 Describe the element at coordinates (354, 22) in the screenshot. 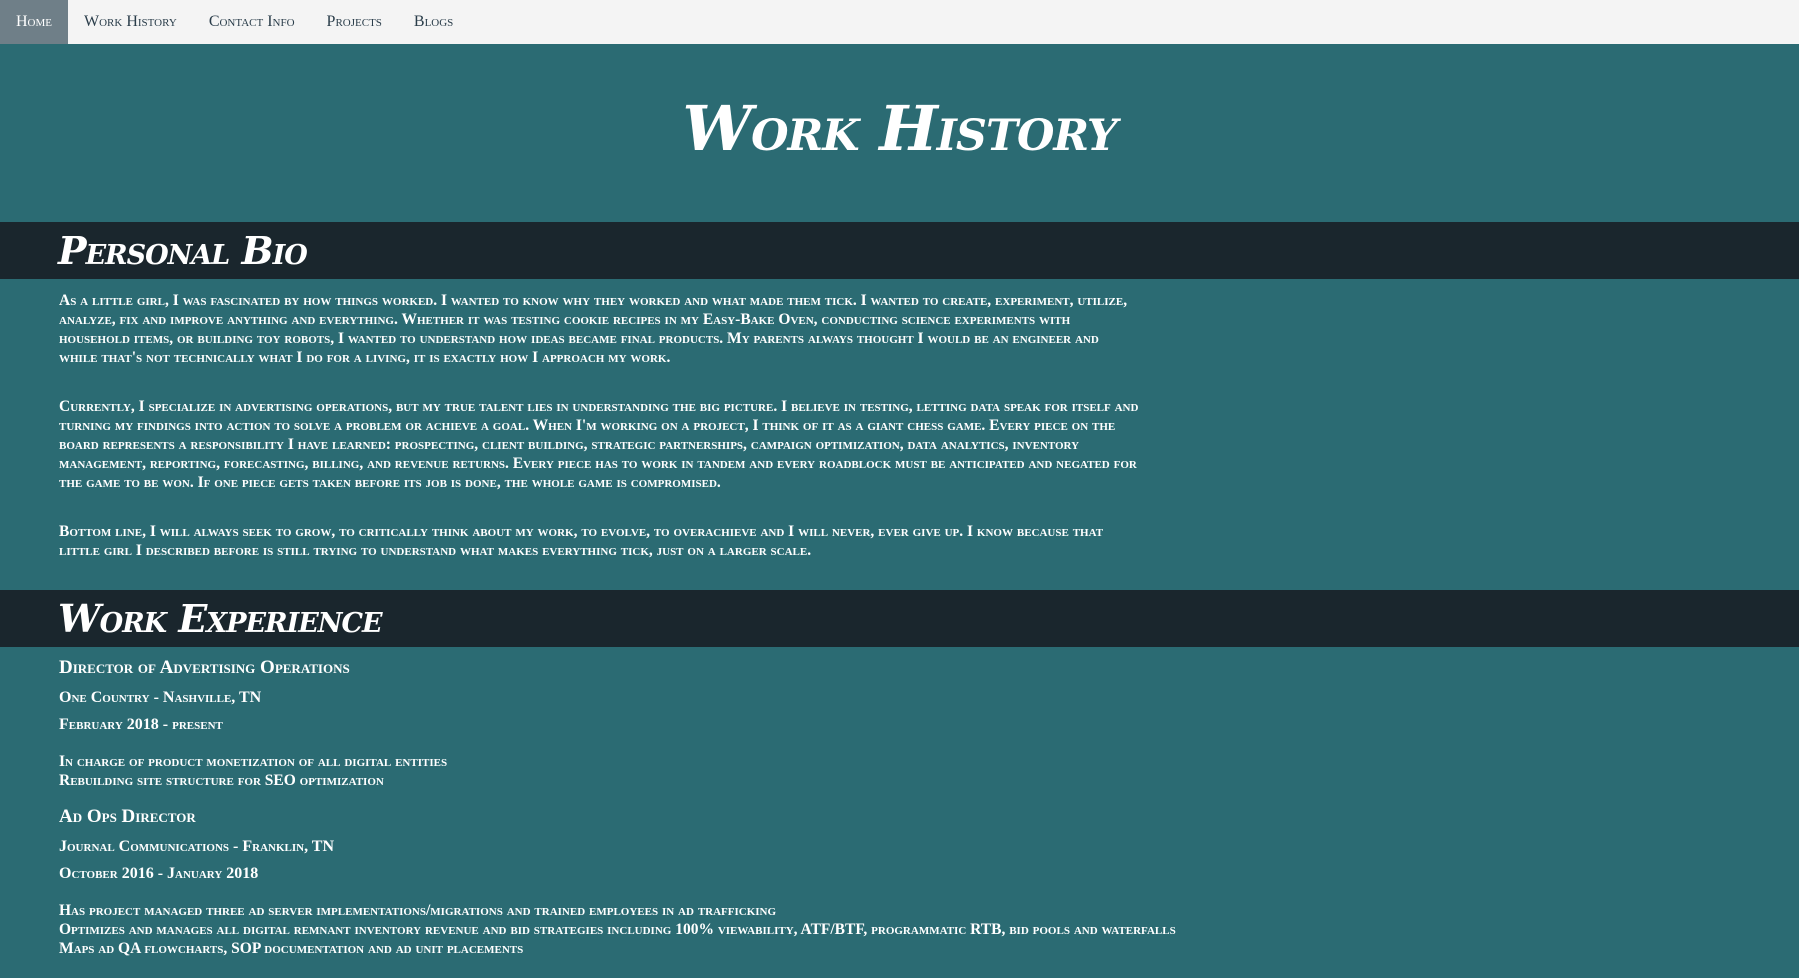

I see `nav-item-projects: Projects` at that location.